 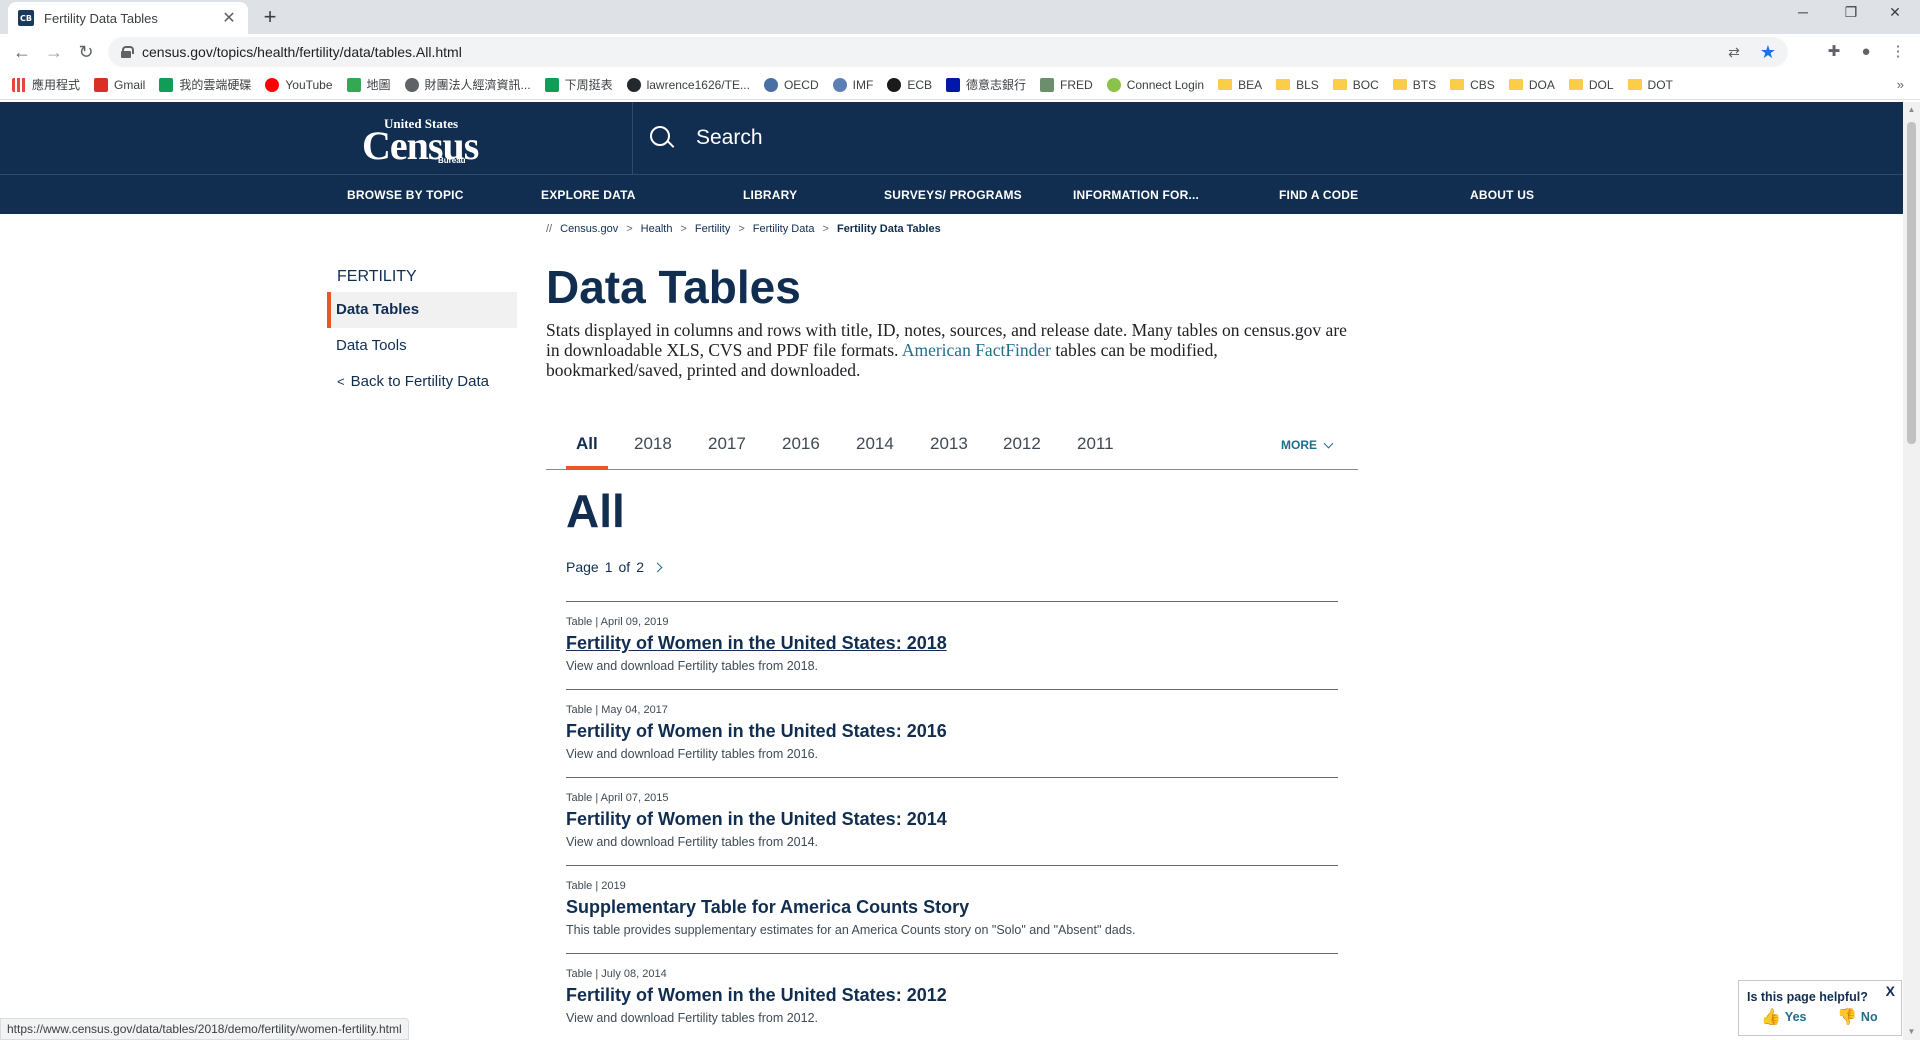 I want to click on bookmark-item: DOL, so click(x=1591, y=85).